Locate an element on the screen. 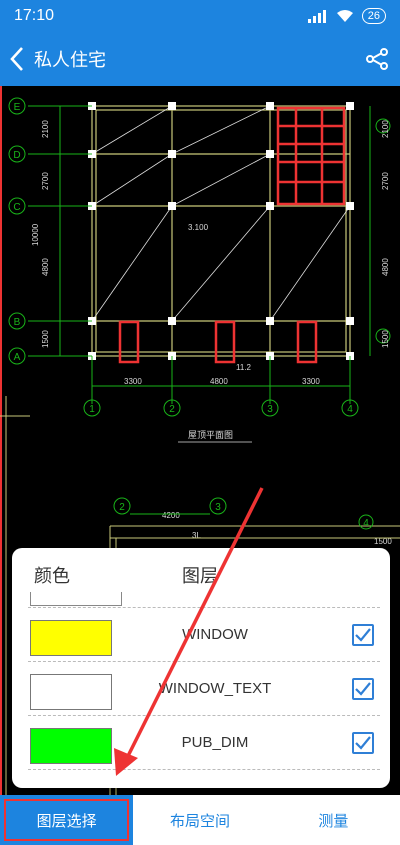 The image size is (400, 845). share-button is located at coordinates (377, 59).